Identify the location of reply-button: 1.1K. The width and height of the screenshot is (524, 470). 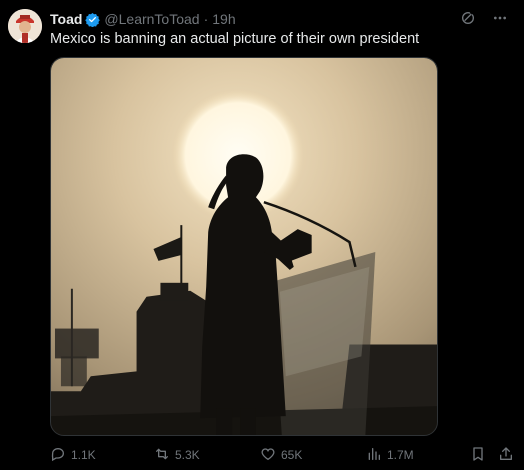
(73, 455).